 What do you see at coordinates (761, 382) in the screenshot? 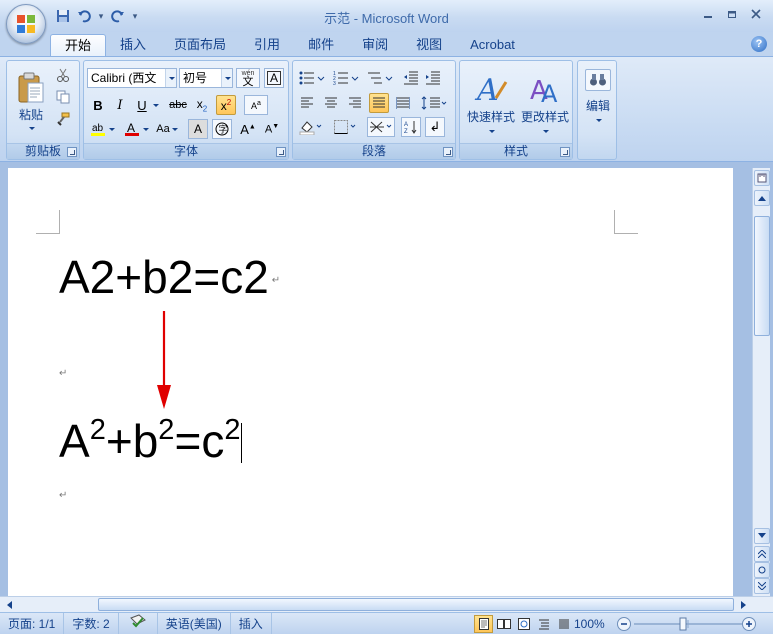
I see `vertical-scrollbar` at bounding box center [761, 382].